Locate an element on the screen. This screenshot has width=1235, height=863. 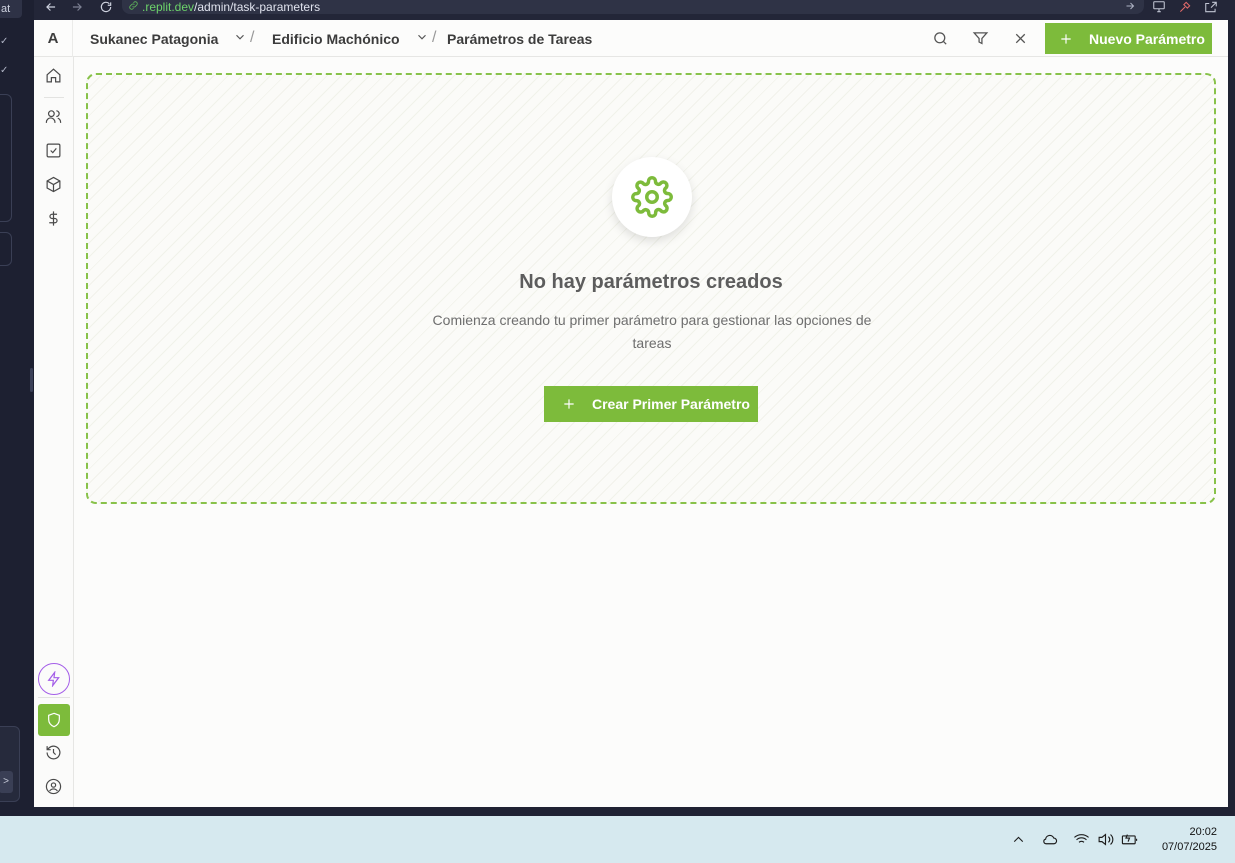
new-parameter-button: Nuevo Parámetro is located at coordinates (1128, 38).